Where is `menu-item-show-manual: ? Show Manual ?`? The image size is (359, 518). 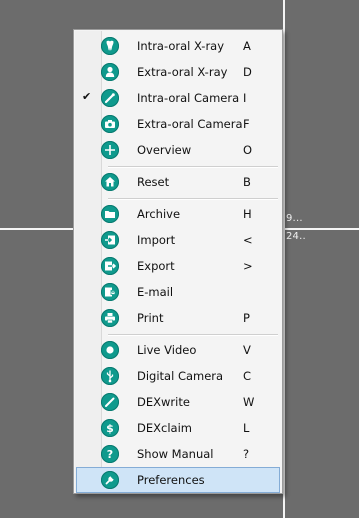 menu-item-show-manual: ? Show Manual ? is located at coordinates (178, 454).